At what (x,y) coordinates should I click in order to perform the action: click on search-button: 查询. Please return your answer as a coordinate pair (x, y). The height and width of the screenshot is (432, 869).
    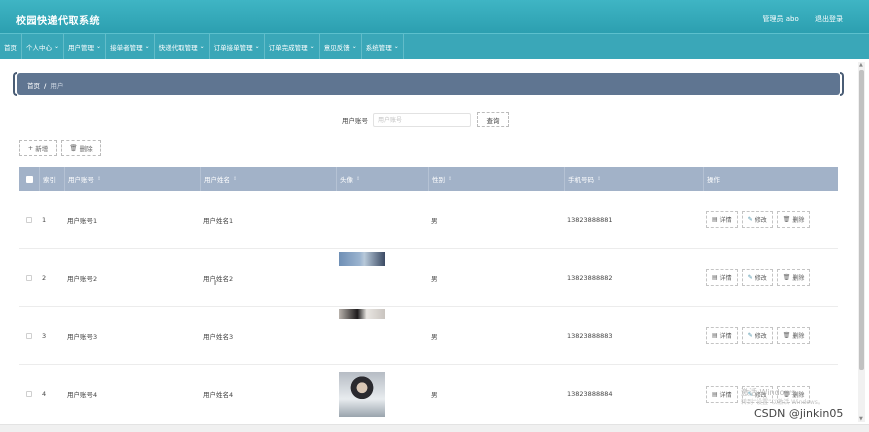
    Looking at the image, I should click on (493, 119).